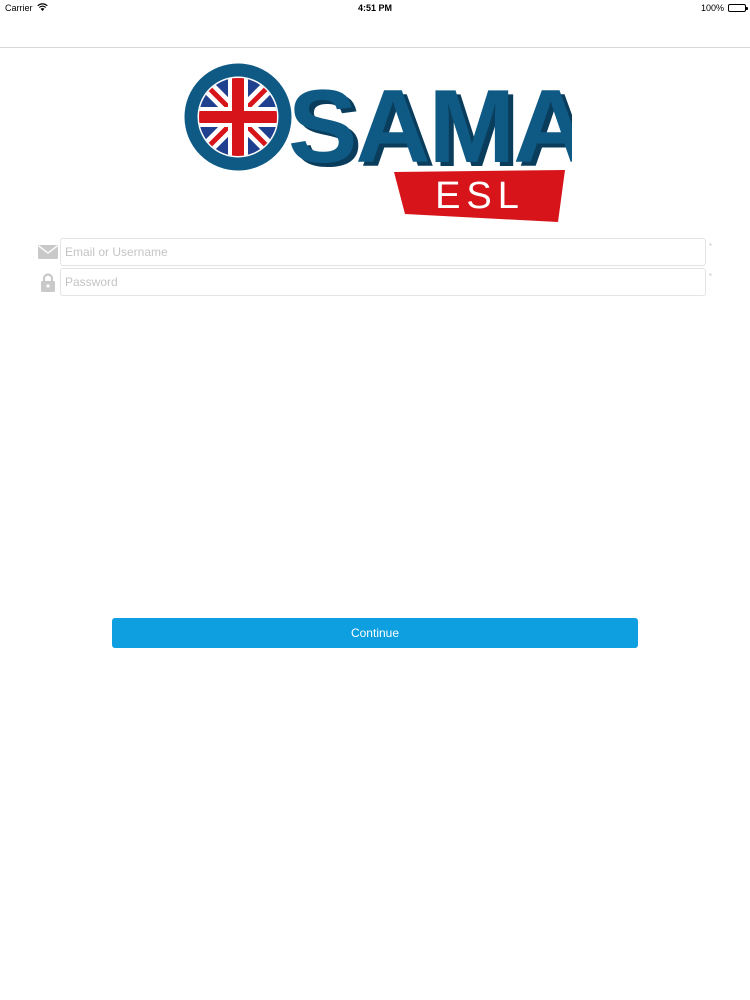 The image size is (750, 1000). I want to click on status-right: 100%, so click(724, 8).